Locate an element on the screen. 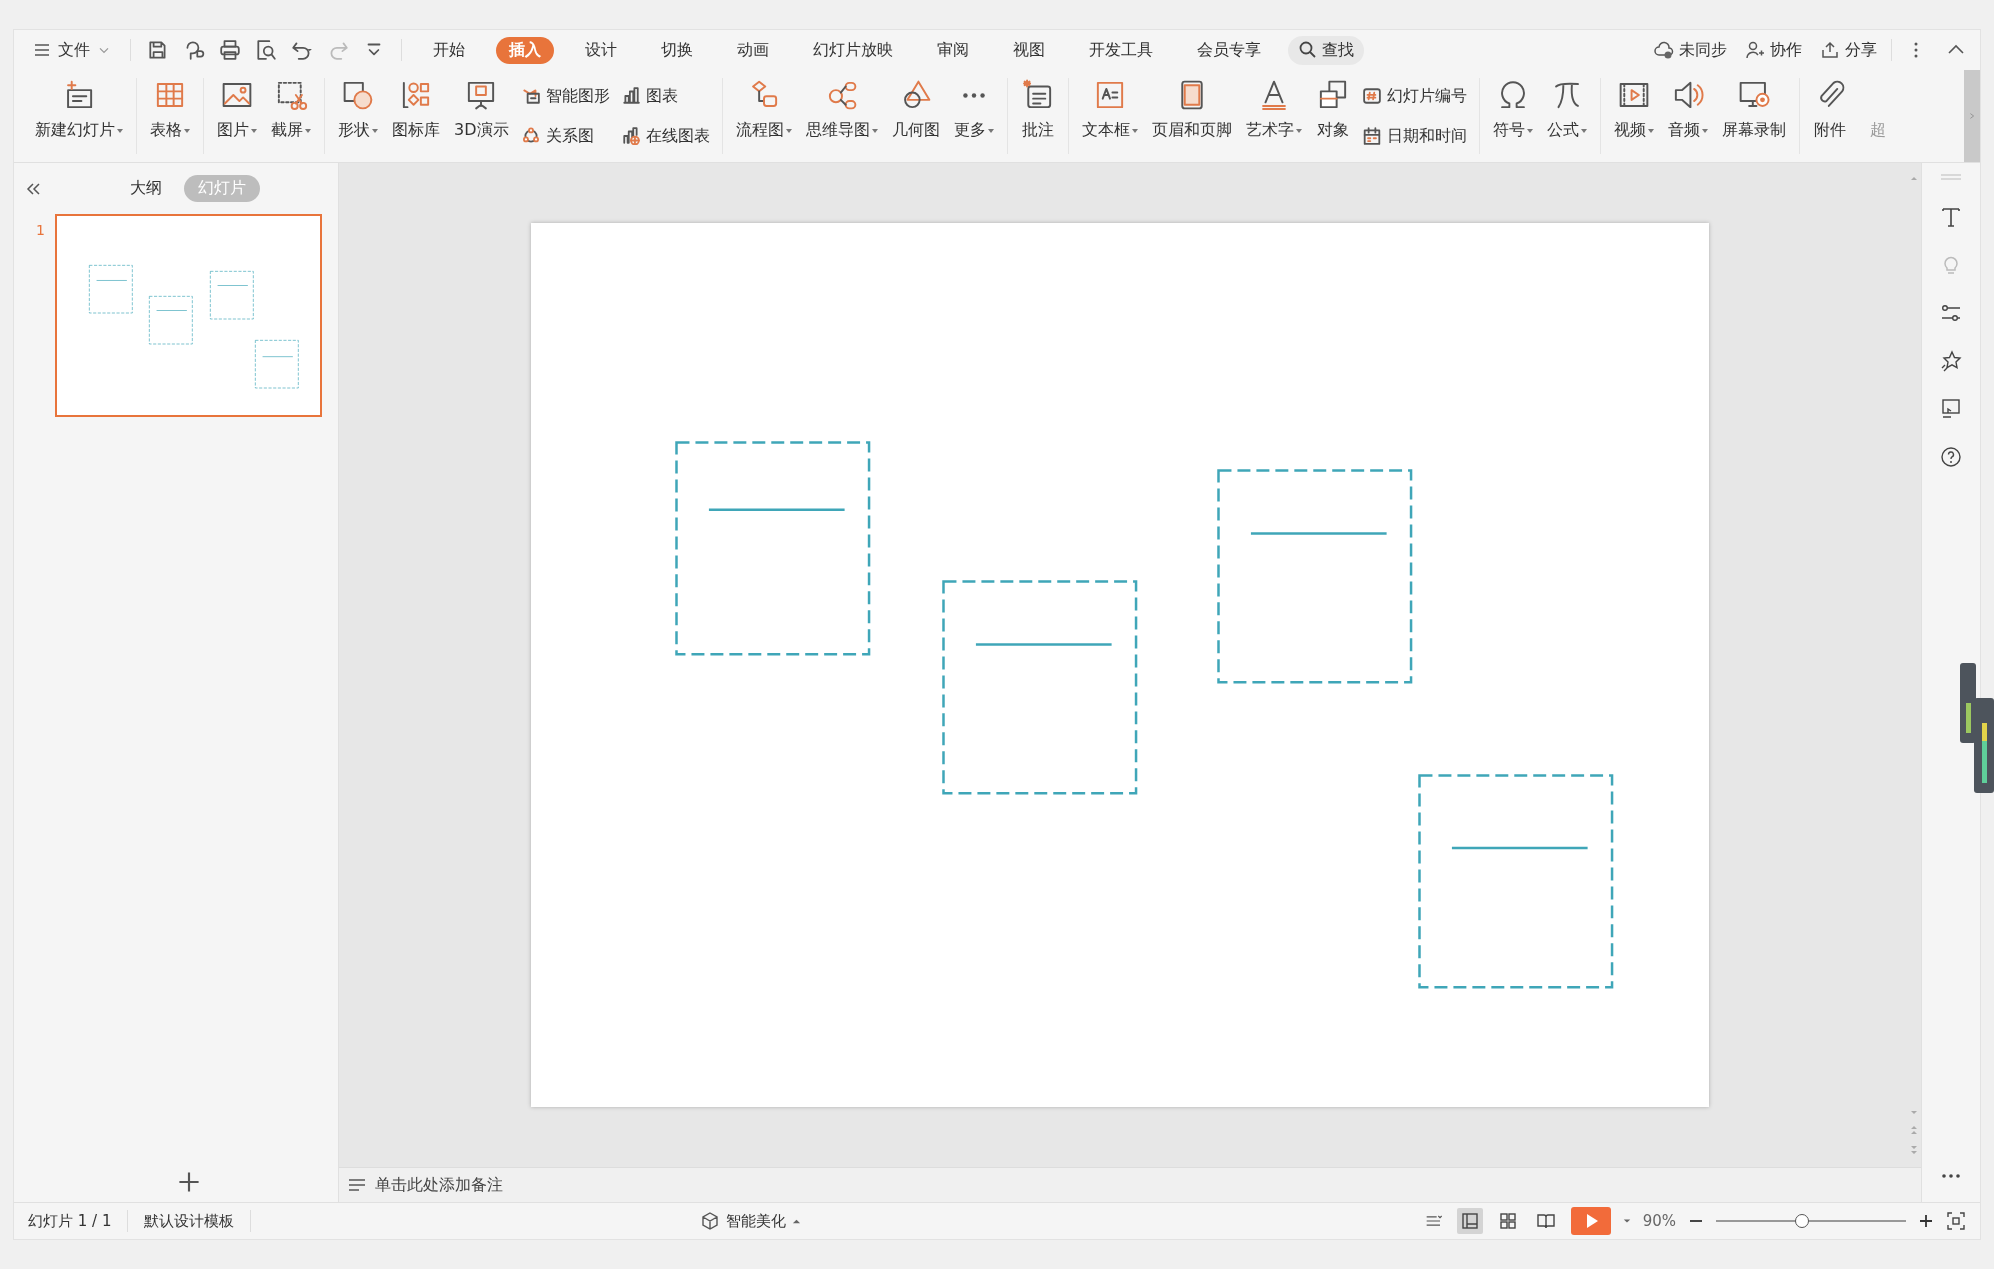  normal-view-button is located at coordinates (1469, 1221).